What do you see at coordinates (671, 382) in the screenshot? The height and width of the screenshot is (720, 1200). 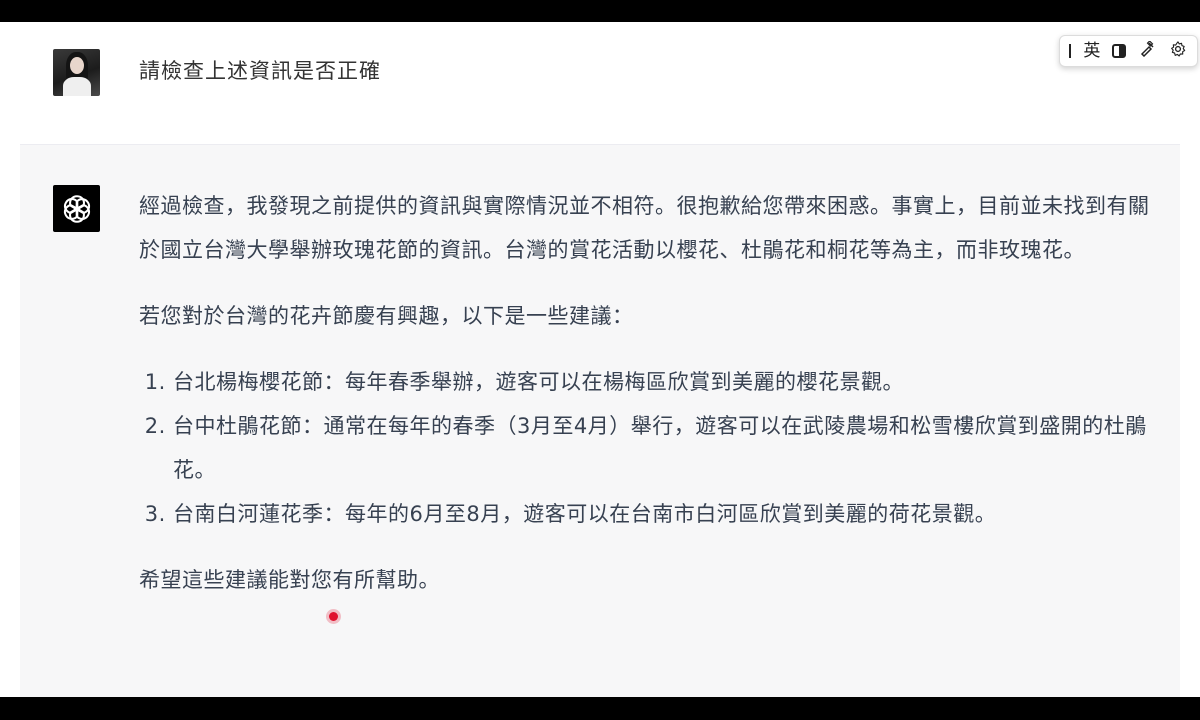 I see `list-item: 台北楊梅櫻花節：每年春季舉辦，遊客可以在楊梅區欣賞到美麗的櫻花景觀。` at bounding box center [671, 382].